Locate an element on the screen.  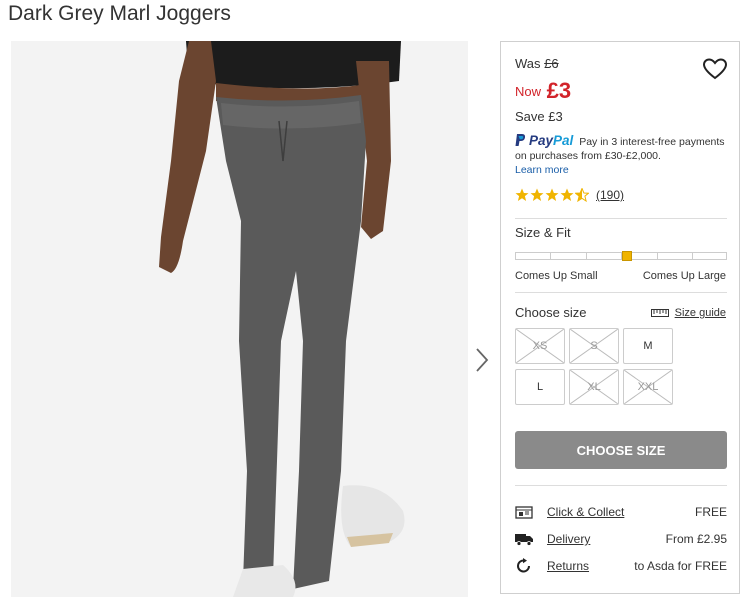
choose-size-button: CHOOSE SIZE is located at coordinates (621, 450).